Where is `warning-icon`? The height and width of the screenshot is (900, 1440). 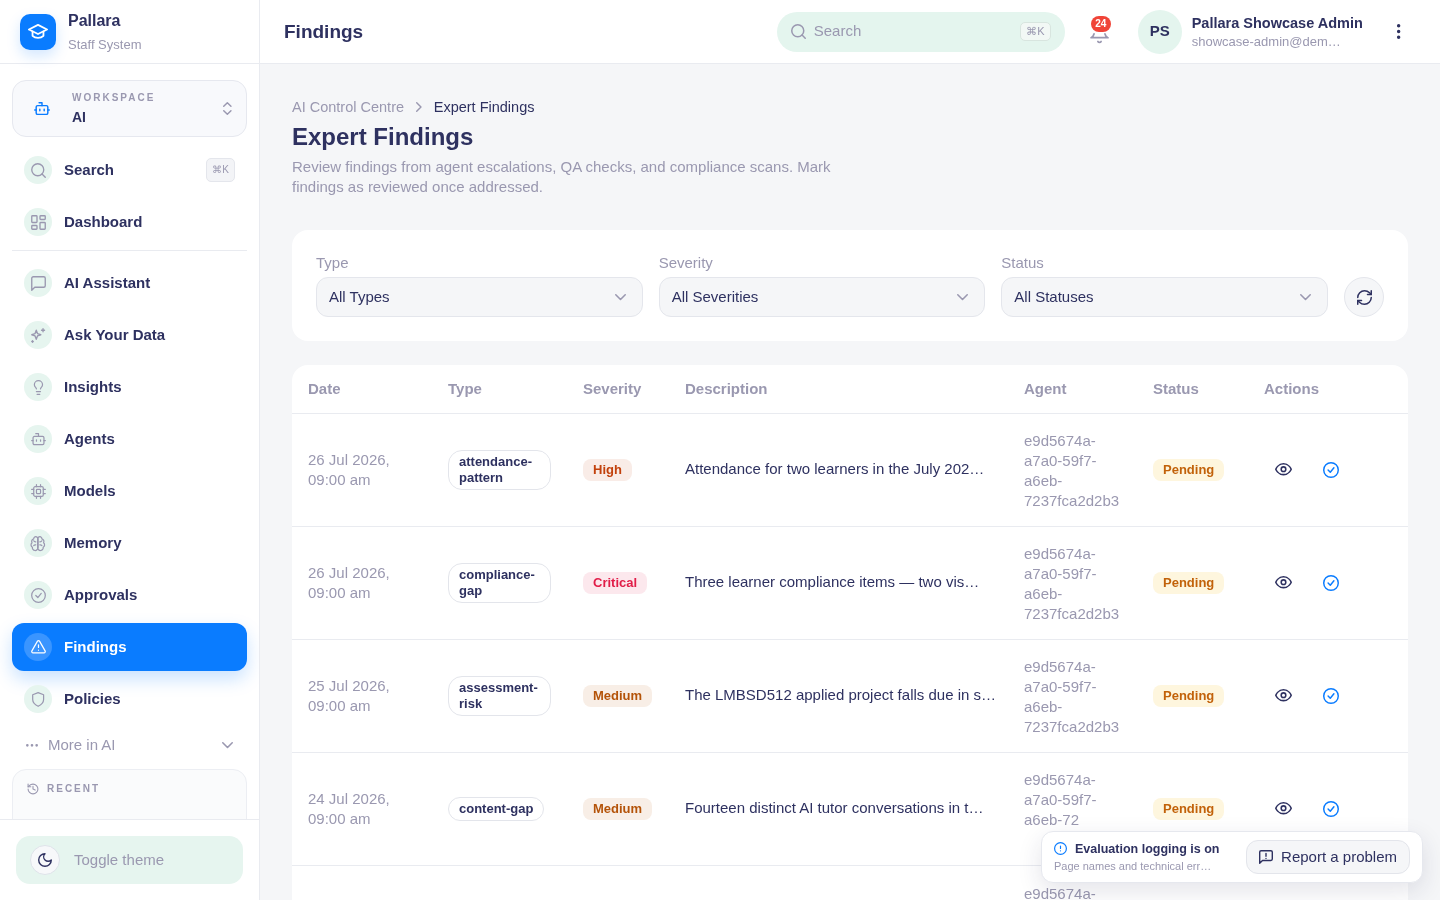 warning-icon is located at coordinates (38, 647).